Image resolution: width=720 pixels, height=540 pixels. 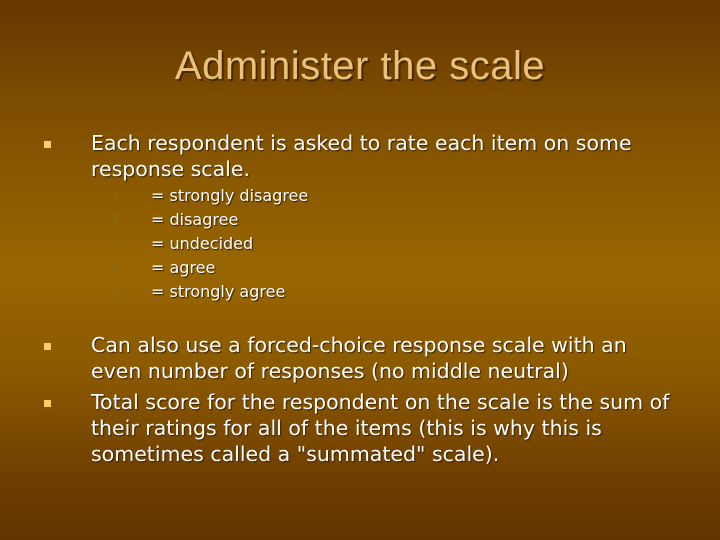 What do you see at coordinates (218, 291) in the screenshot?
I see `scale-item-label: = strongly agree` at bounding box center [218, 291].